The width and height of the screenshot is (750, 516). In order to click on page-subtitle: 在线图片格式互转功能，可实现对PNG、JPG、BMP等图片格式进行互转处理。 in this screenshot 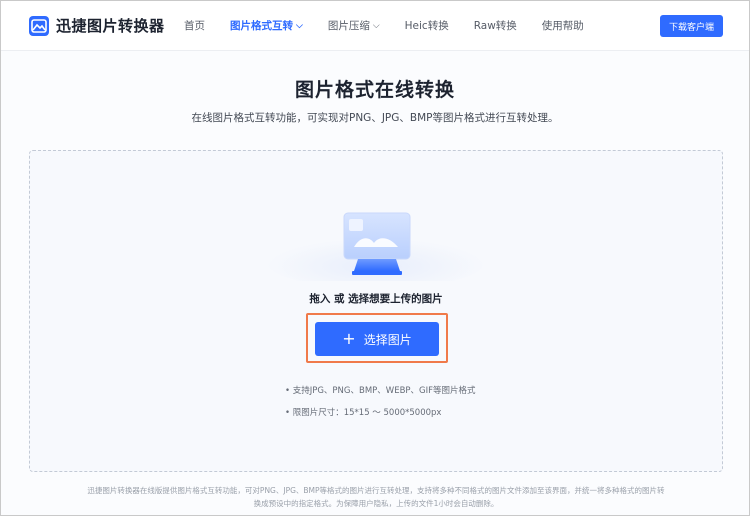, I will do `click(375, 118)`.